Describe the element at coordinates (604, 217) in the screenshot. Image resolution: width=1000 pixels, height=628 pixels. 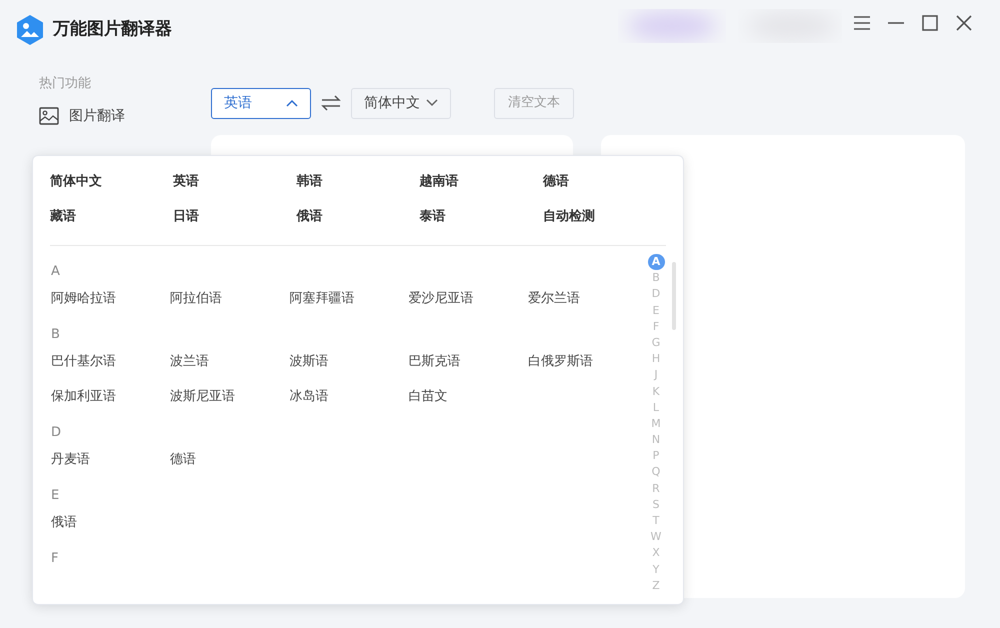
I see `language-option: 自动检测` at that location.